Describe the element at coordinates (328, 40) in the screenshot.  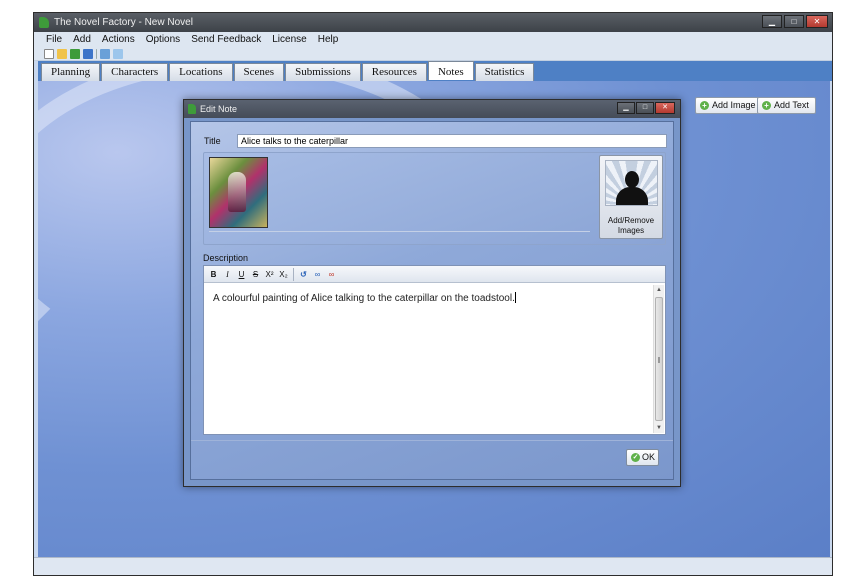
I see `menu-help: Help` at that location.